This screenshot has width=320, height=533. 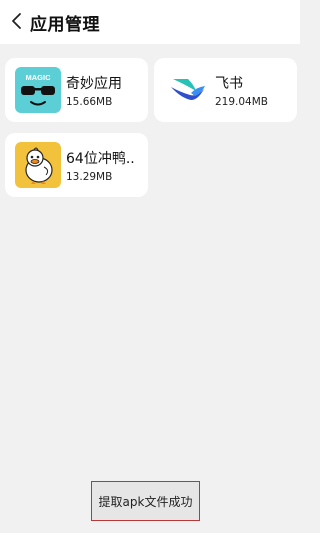 What do you see at coordinates (65, 25) in the screenshot?
I see `page-title: 应用管理` at bounding box center [65, 25].